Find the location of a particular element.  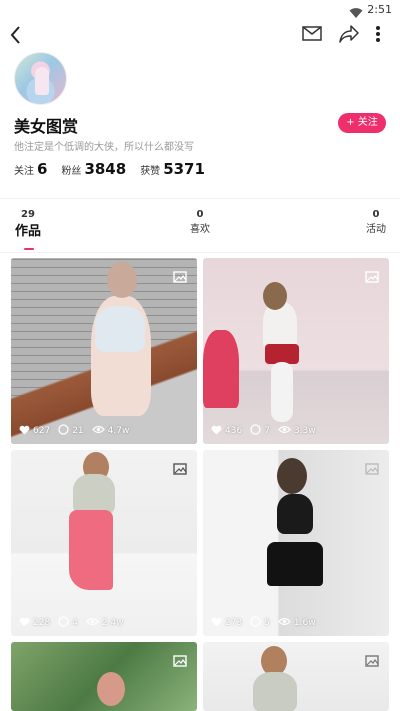

tab-label: 作品 is located at coordinates (27, 231).